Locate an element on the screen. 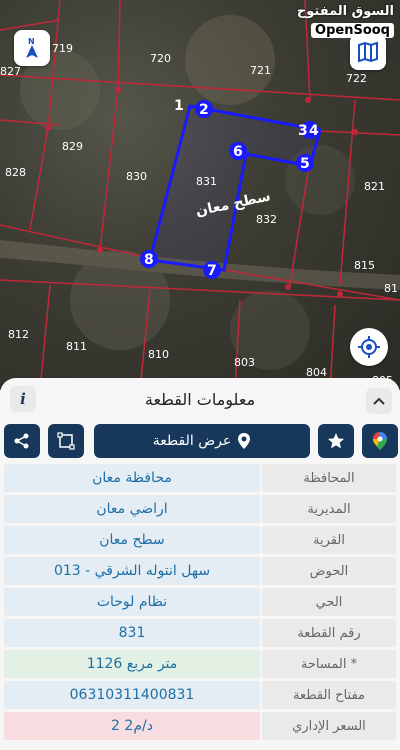 This screenshot has height=750, width=400. parcel-key-label: مفتاح القطعة is located at coordinates (329, 695).